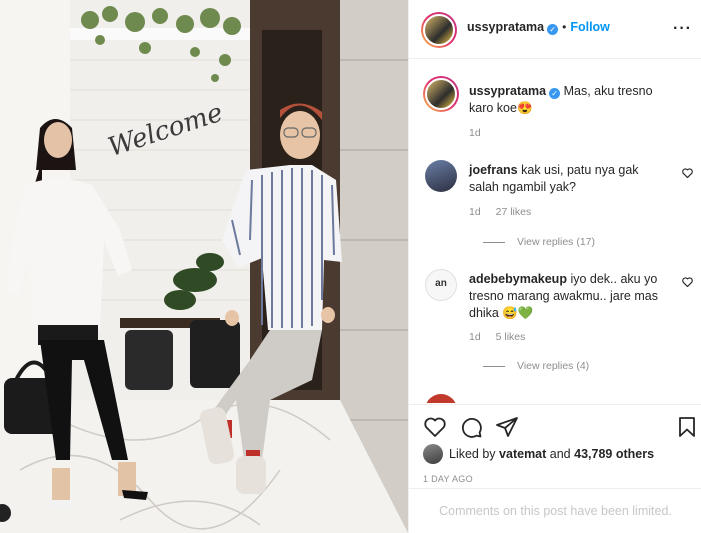 The image size is (701, 533). I want to click on author-avatar, so click(439, 30).